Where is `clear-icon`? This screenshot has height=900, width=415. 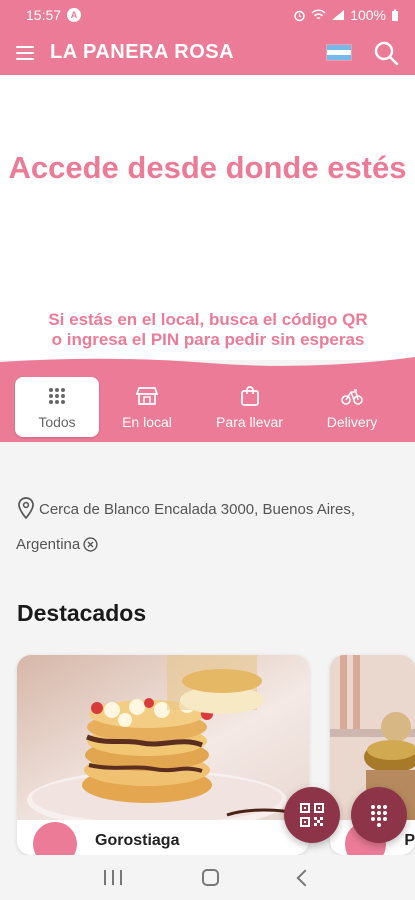 clear-icon is located at coordinates (90, 544).